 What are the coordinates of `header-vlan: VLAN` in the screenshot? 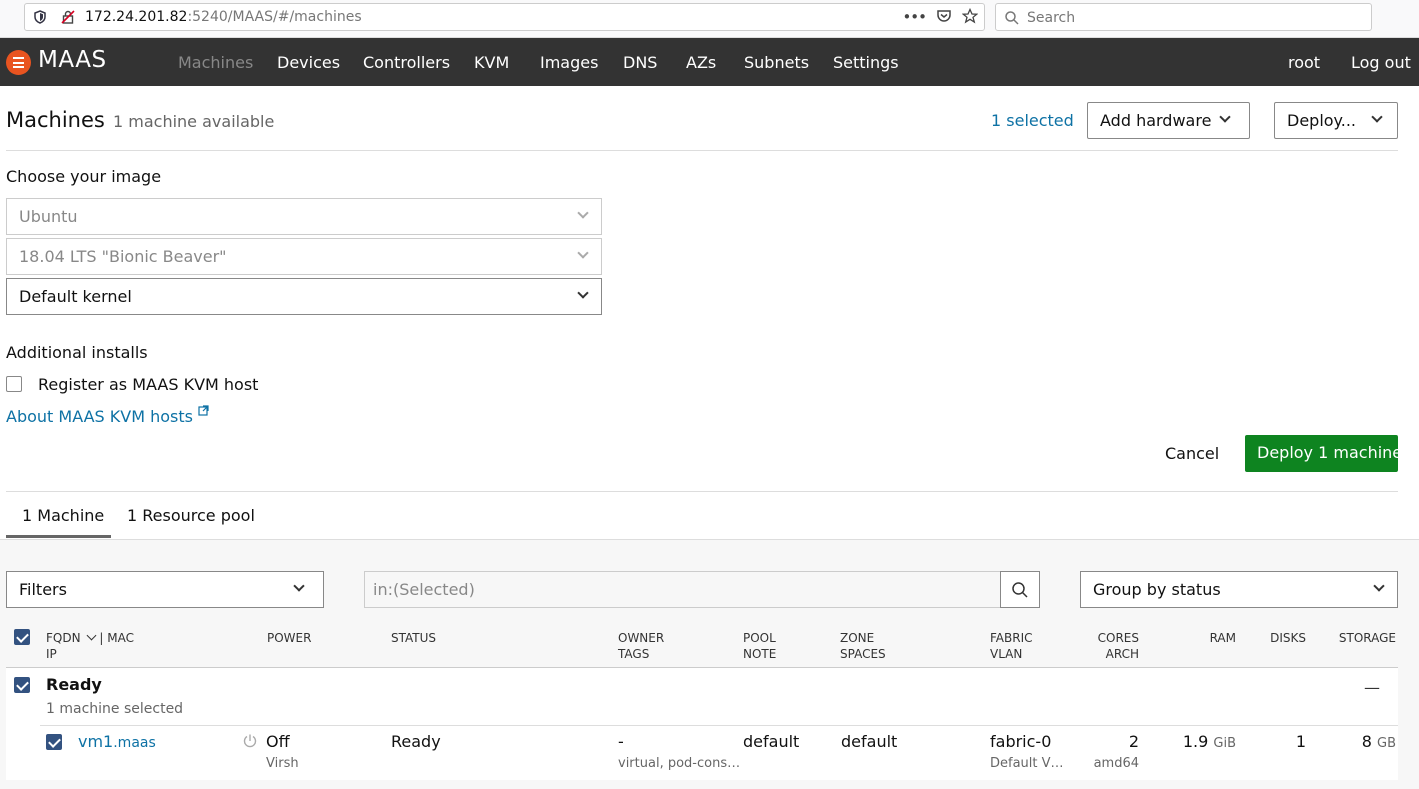 It's located at (1006, 654).